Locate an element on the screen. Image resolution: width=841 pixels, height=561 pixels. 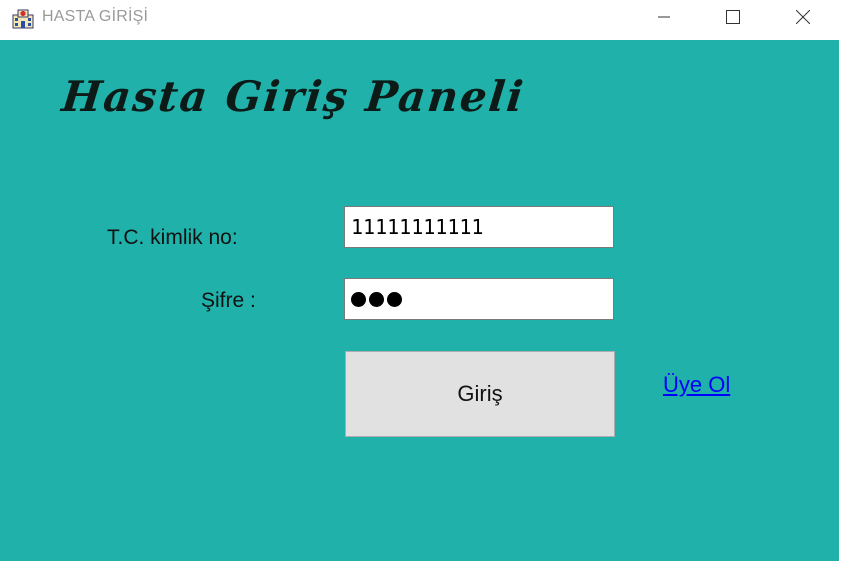
page-title: Hasta Giriş Paneli is located at coordinates (293, 96).